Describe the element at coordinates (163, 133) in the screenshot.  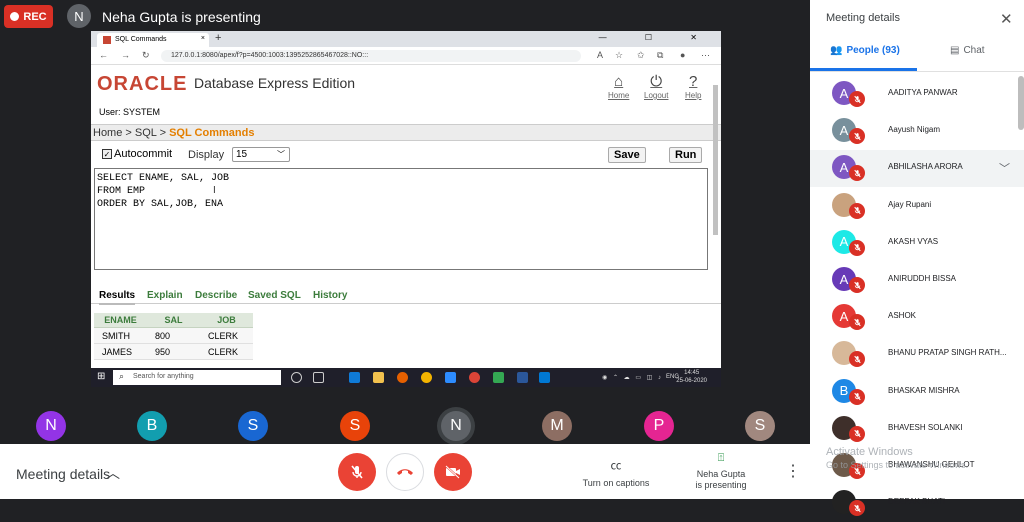
I see `breadcrumb-sep: >` at that location.